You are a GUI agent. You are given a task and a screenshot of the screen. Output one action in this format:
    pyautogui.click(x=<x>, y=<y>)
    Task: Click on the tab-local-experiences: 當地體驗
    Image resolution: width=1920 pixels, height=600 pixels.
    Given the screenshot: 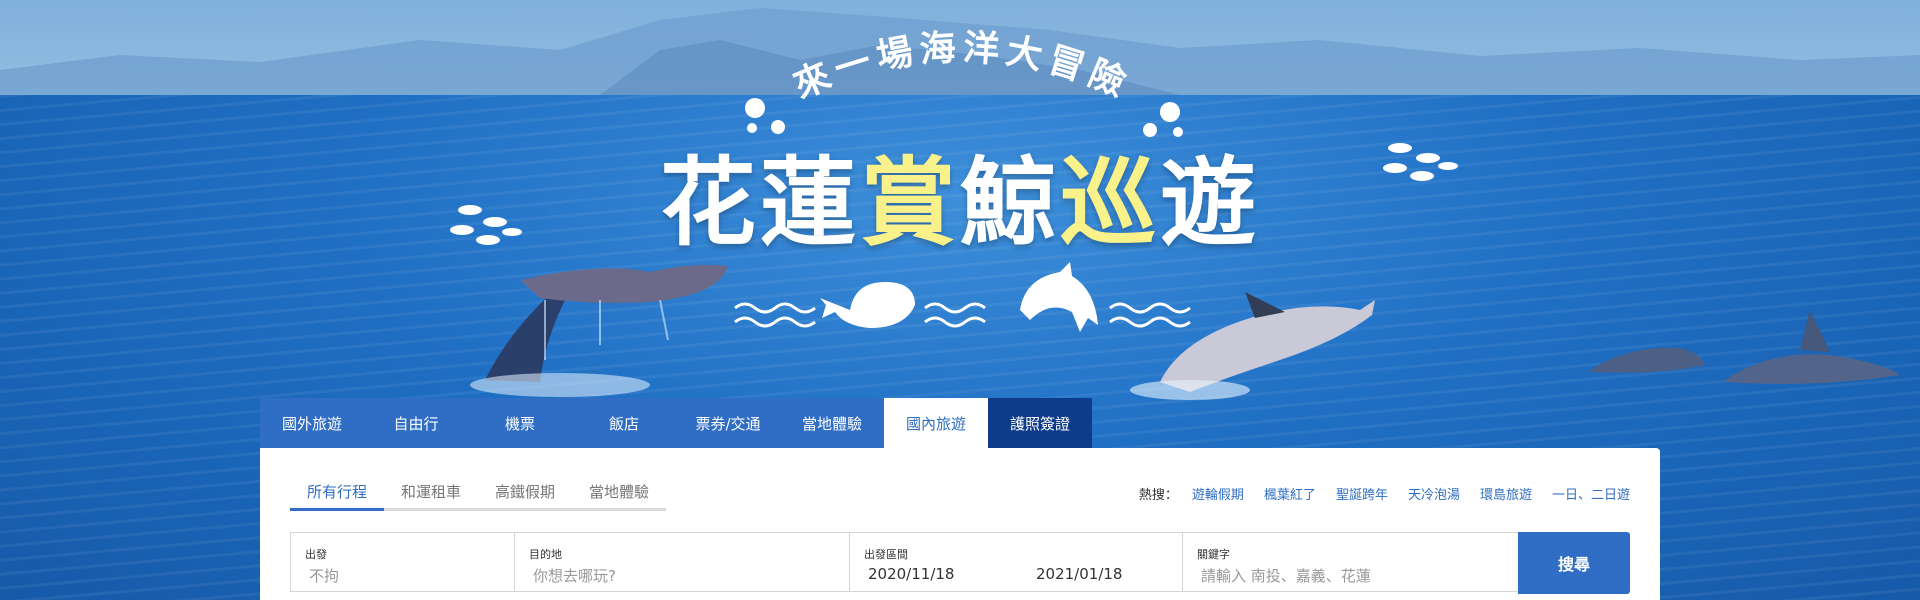 What is the action you would take?
    pyautogui.click(x=832, y=423)
    